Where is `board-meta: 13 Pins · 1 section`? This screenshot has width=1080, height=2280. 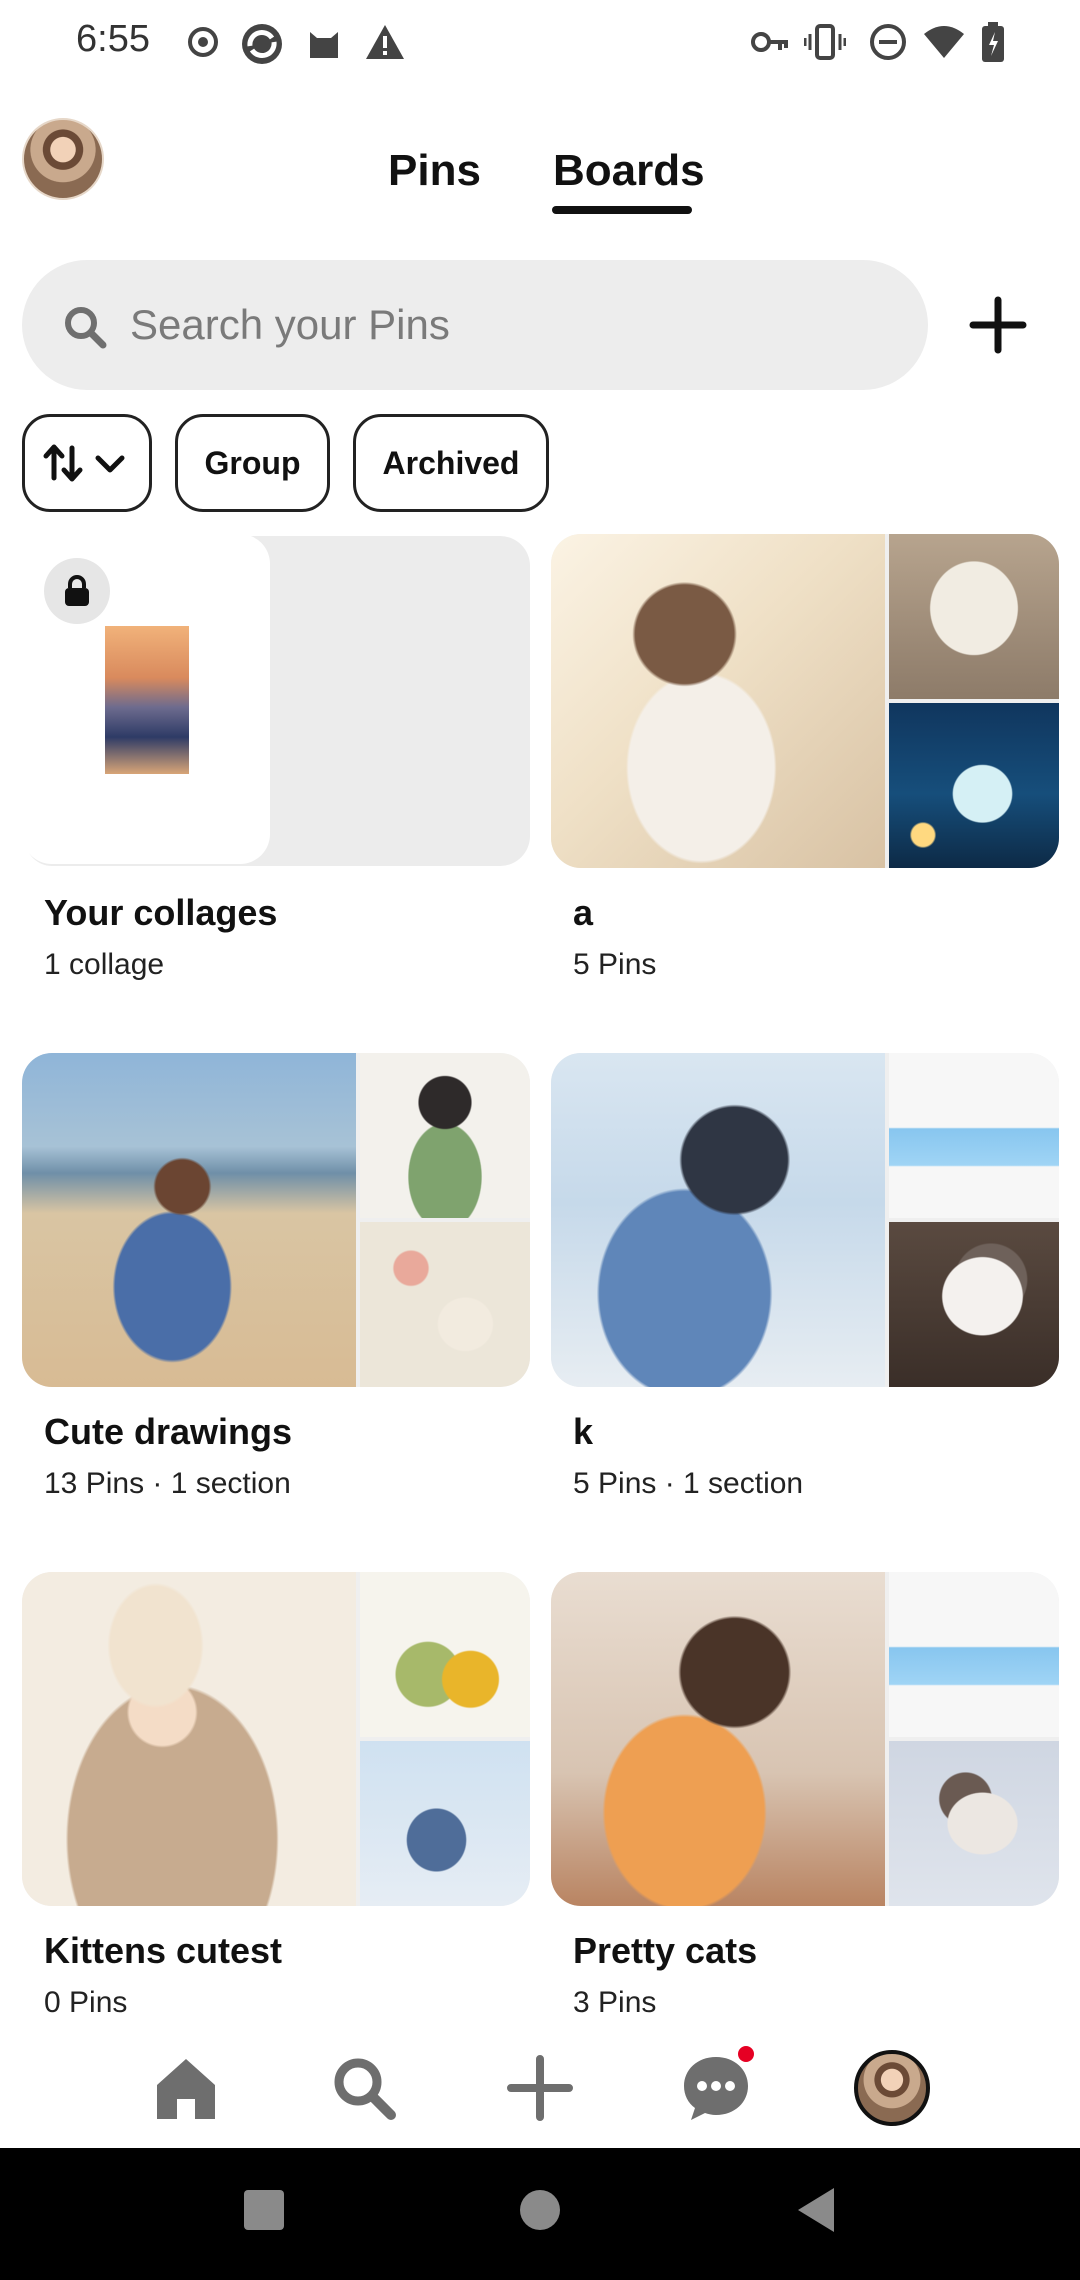
board-meta: 13 Pins · 1 section is located at coordinates (167, 1483).